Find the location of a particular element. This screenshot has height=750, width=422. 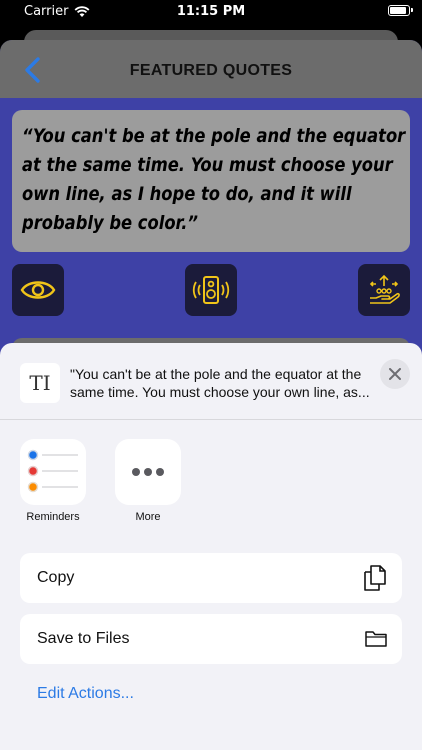

reminders-icon is located at coordinates (52, 471).